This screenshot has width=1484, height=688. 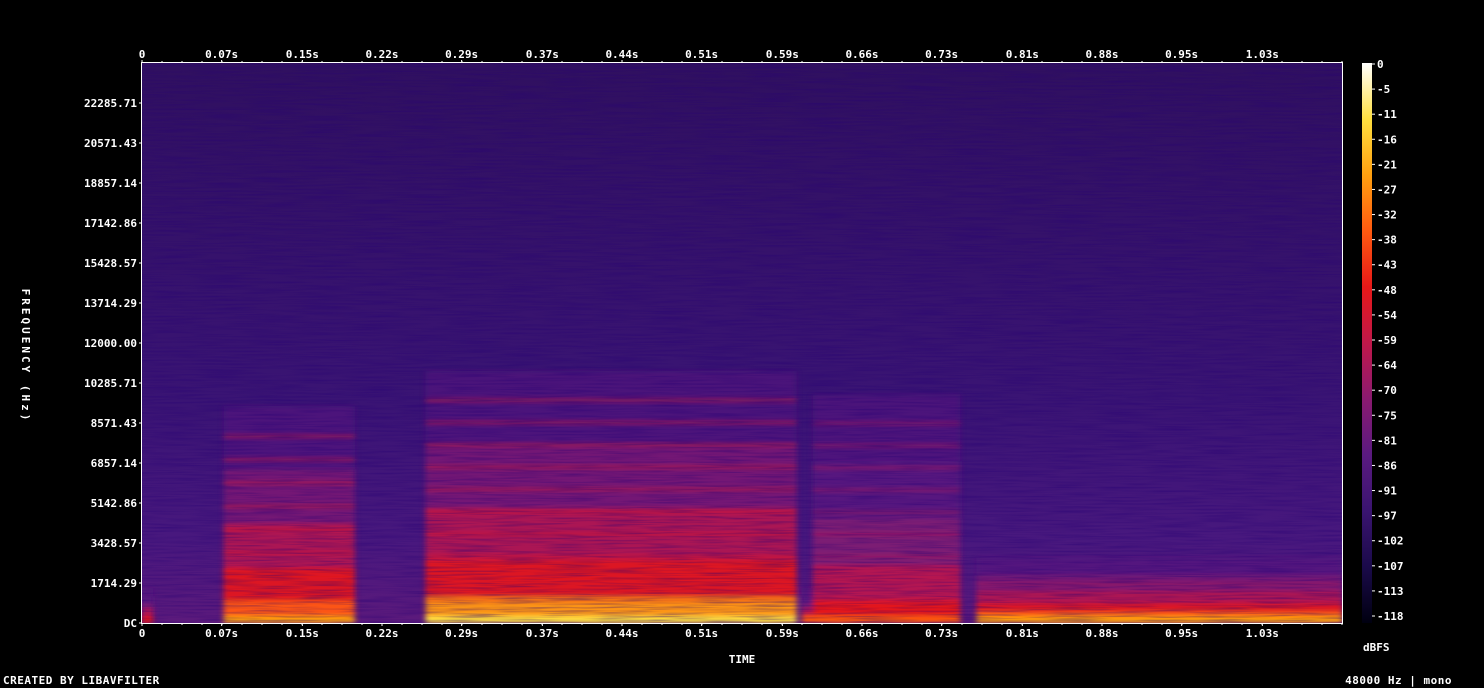 What do you see at coordinates (621, 633) in the screenshot?
I see `x-tick-label-bottom: 0.44s` at bounding box center [621, 633].